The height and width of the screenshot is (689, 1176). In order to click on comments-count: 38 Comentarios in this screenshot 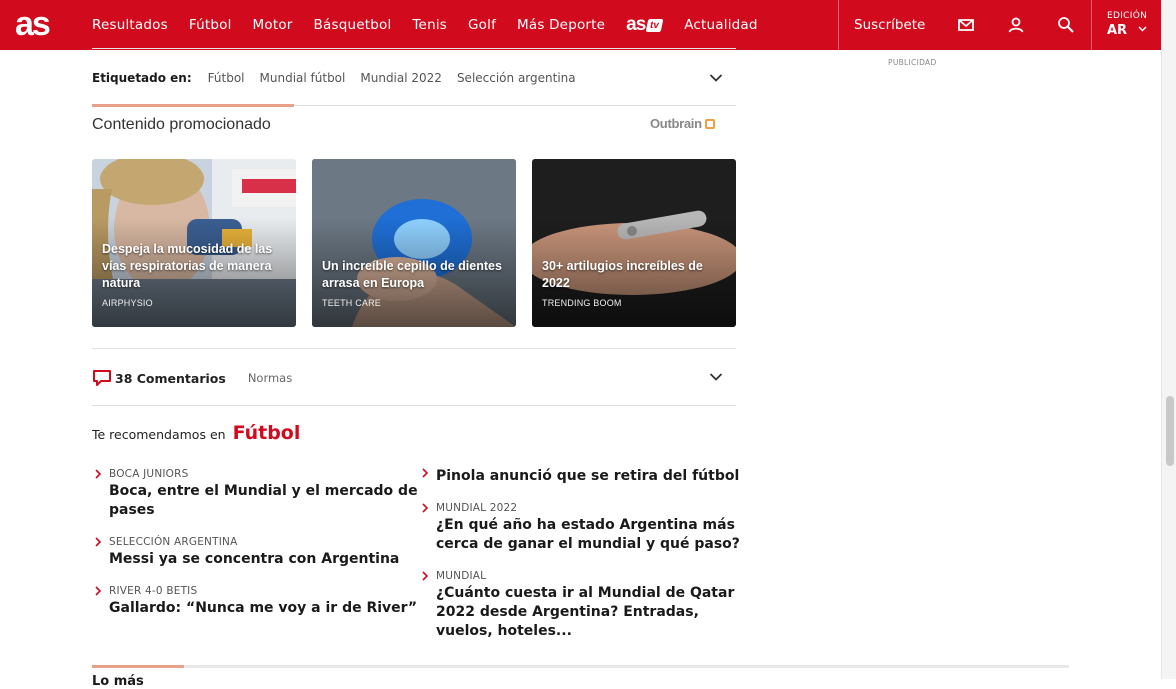, I will do `click(170, 378)`.